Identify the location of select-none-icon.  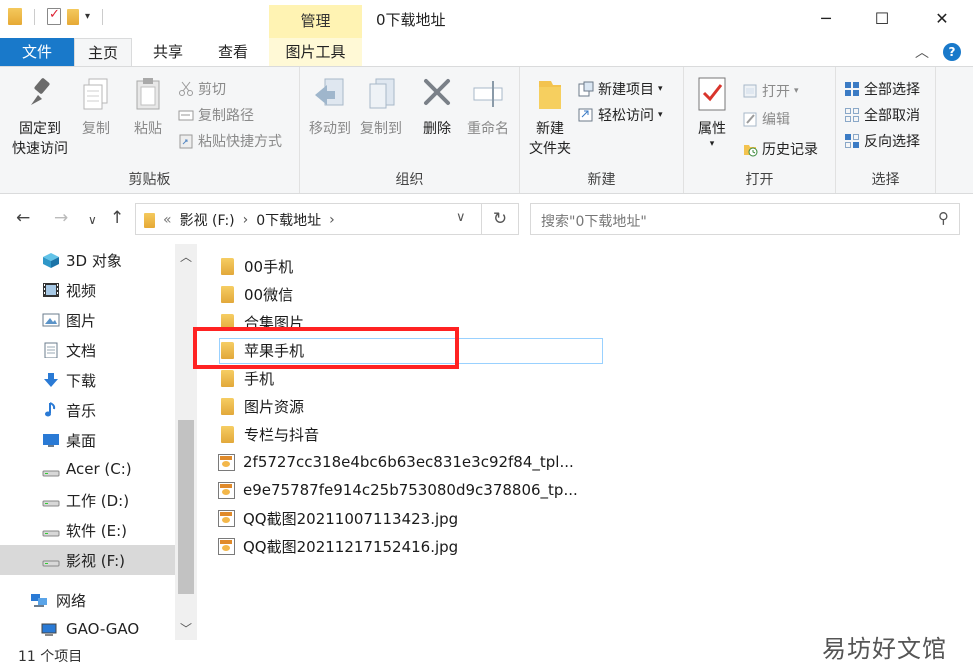
(852, 115).